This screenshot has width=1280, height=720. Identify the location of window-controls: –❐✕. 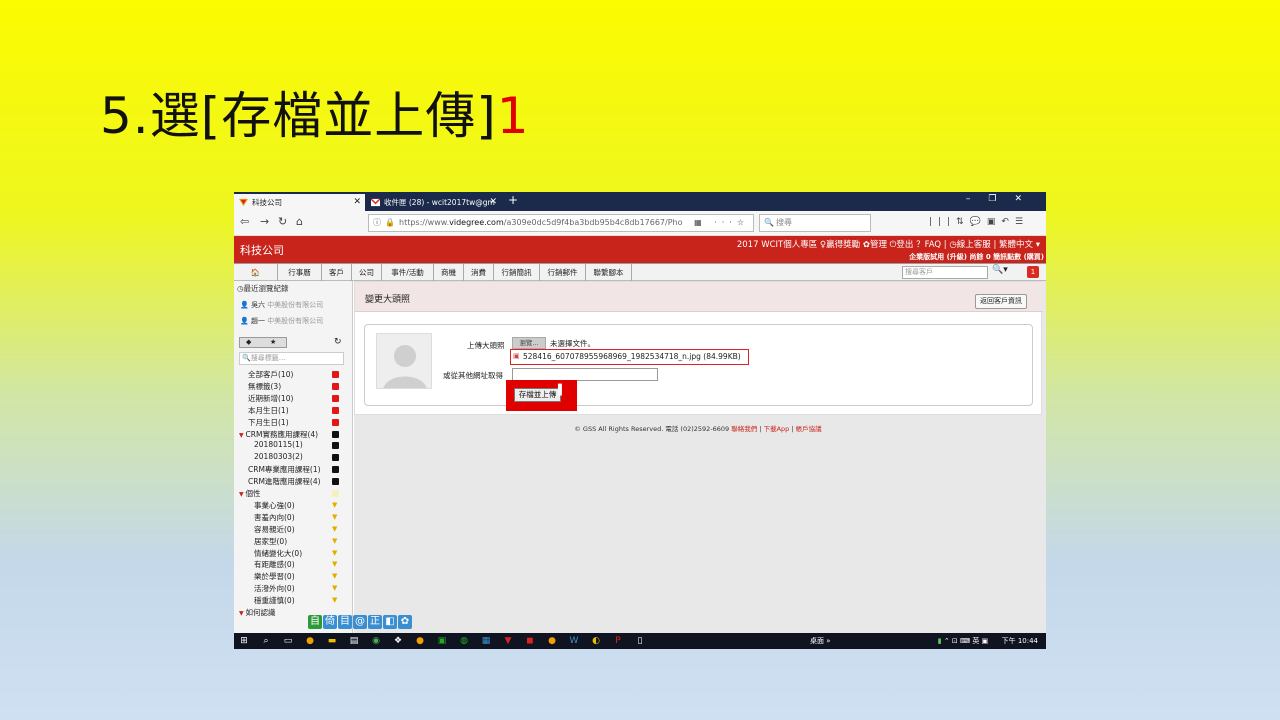
(1003, 199).